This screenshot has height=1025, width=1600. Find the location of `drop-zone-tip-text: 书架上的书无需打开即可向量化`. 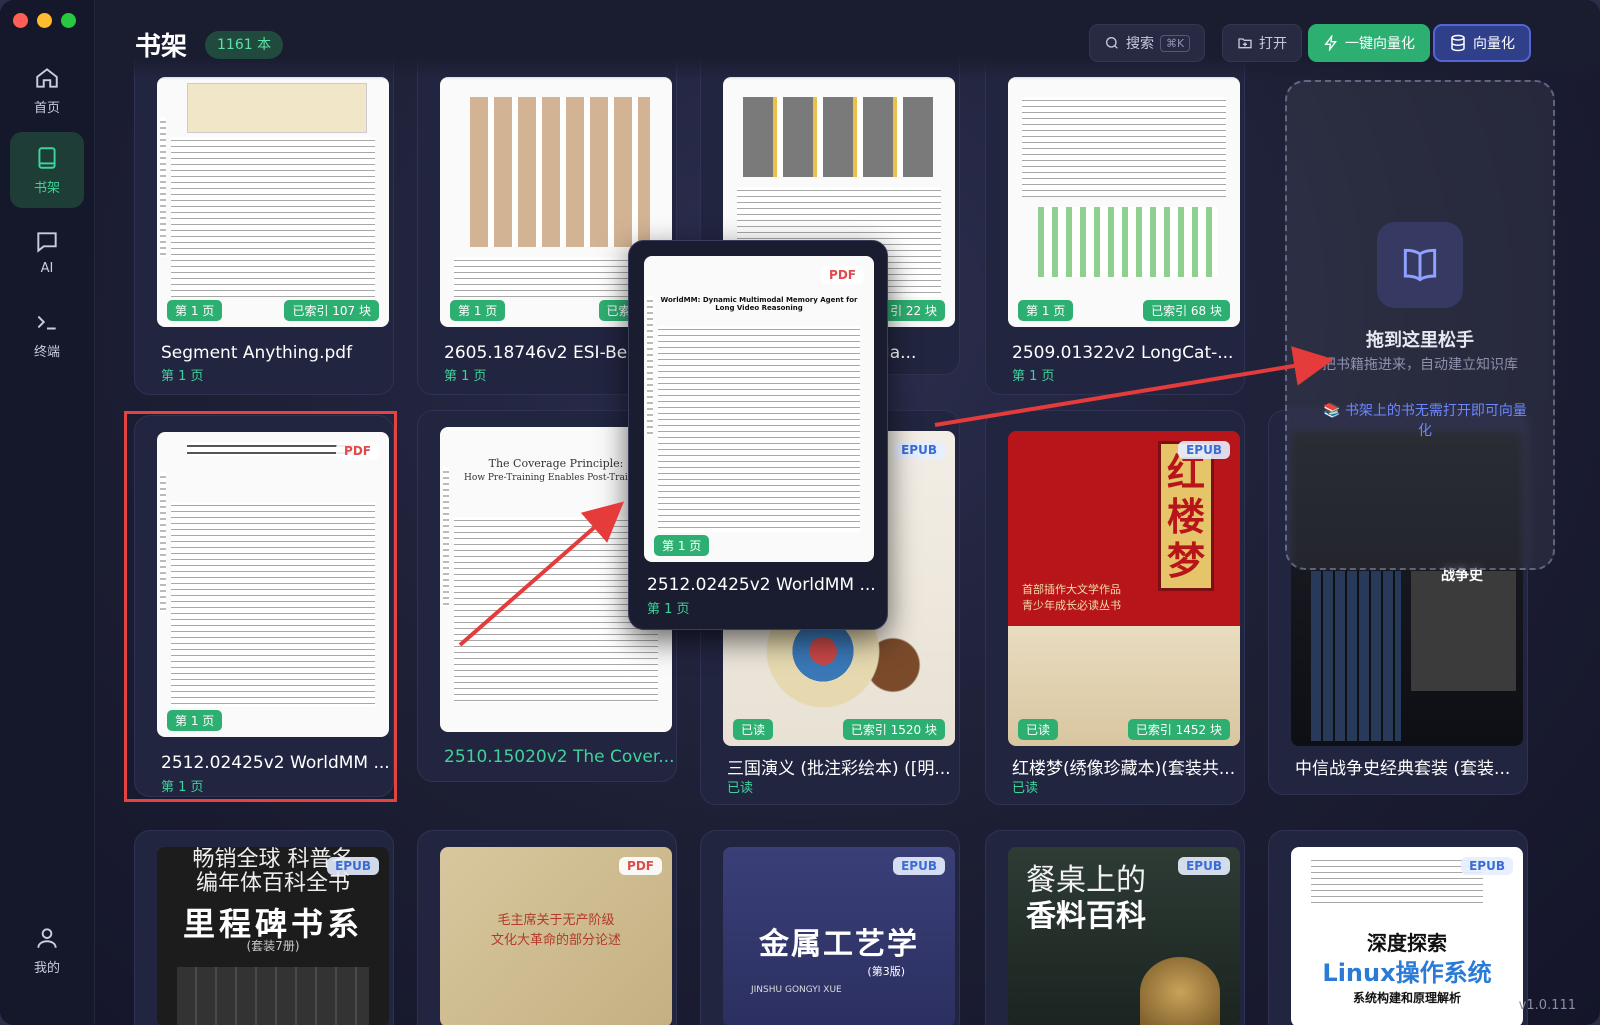

drop-zone-tip-text: 书架上的书无需打开即可向量化 is located at coordinates (1435, 421).